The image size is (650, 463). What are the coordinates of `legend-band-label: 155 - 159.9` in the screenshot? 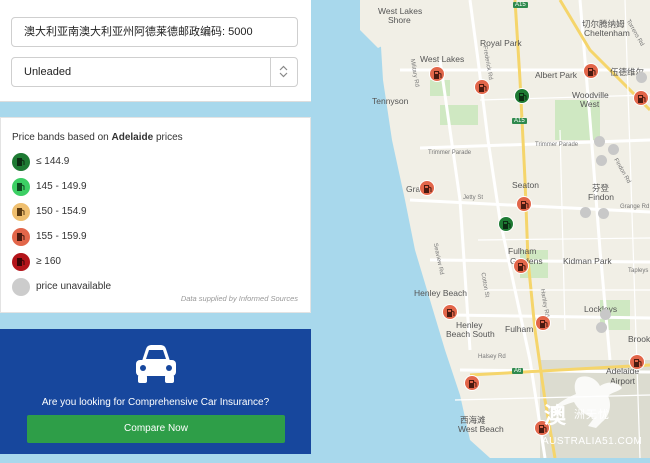 It's located at (61, 236).